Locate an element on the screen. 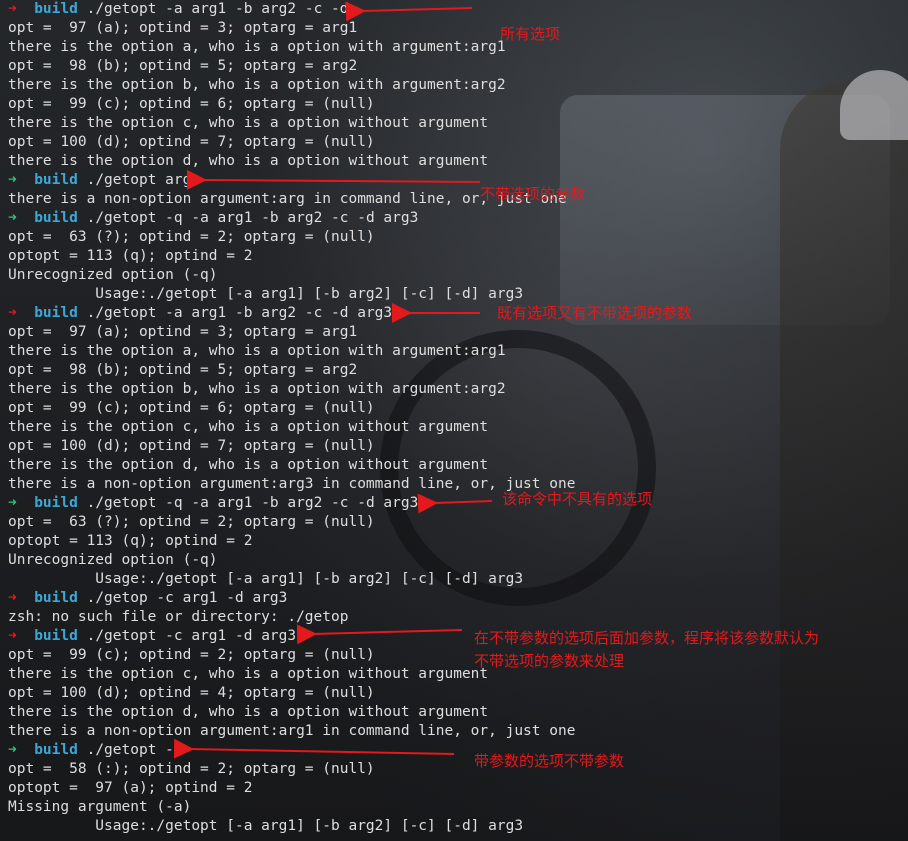  prompt-line: ➜ build ./getop -c arg1 -d arg3 is located at coordinates (291, 598).